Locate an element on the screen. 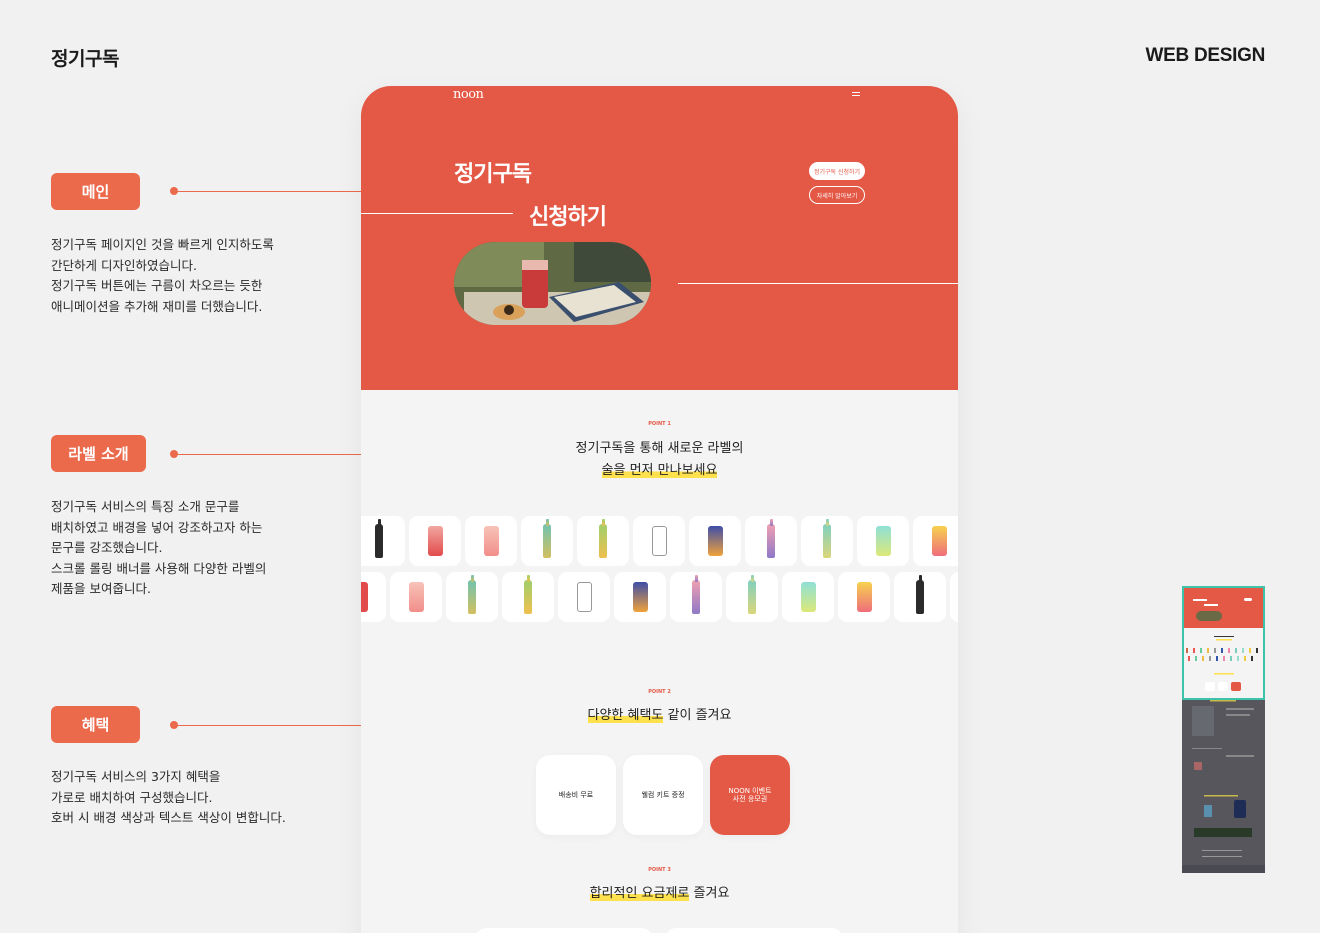 The height and width of the screenshot is (933, 1320). menu-icon is located at coordinates (856, 94).